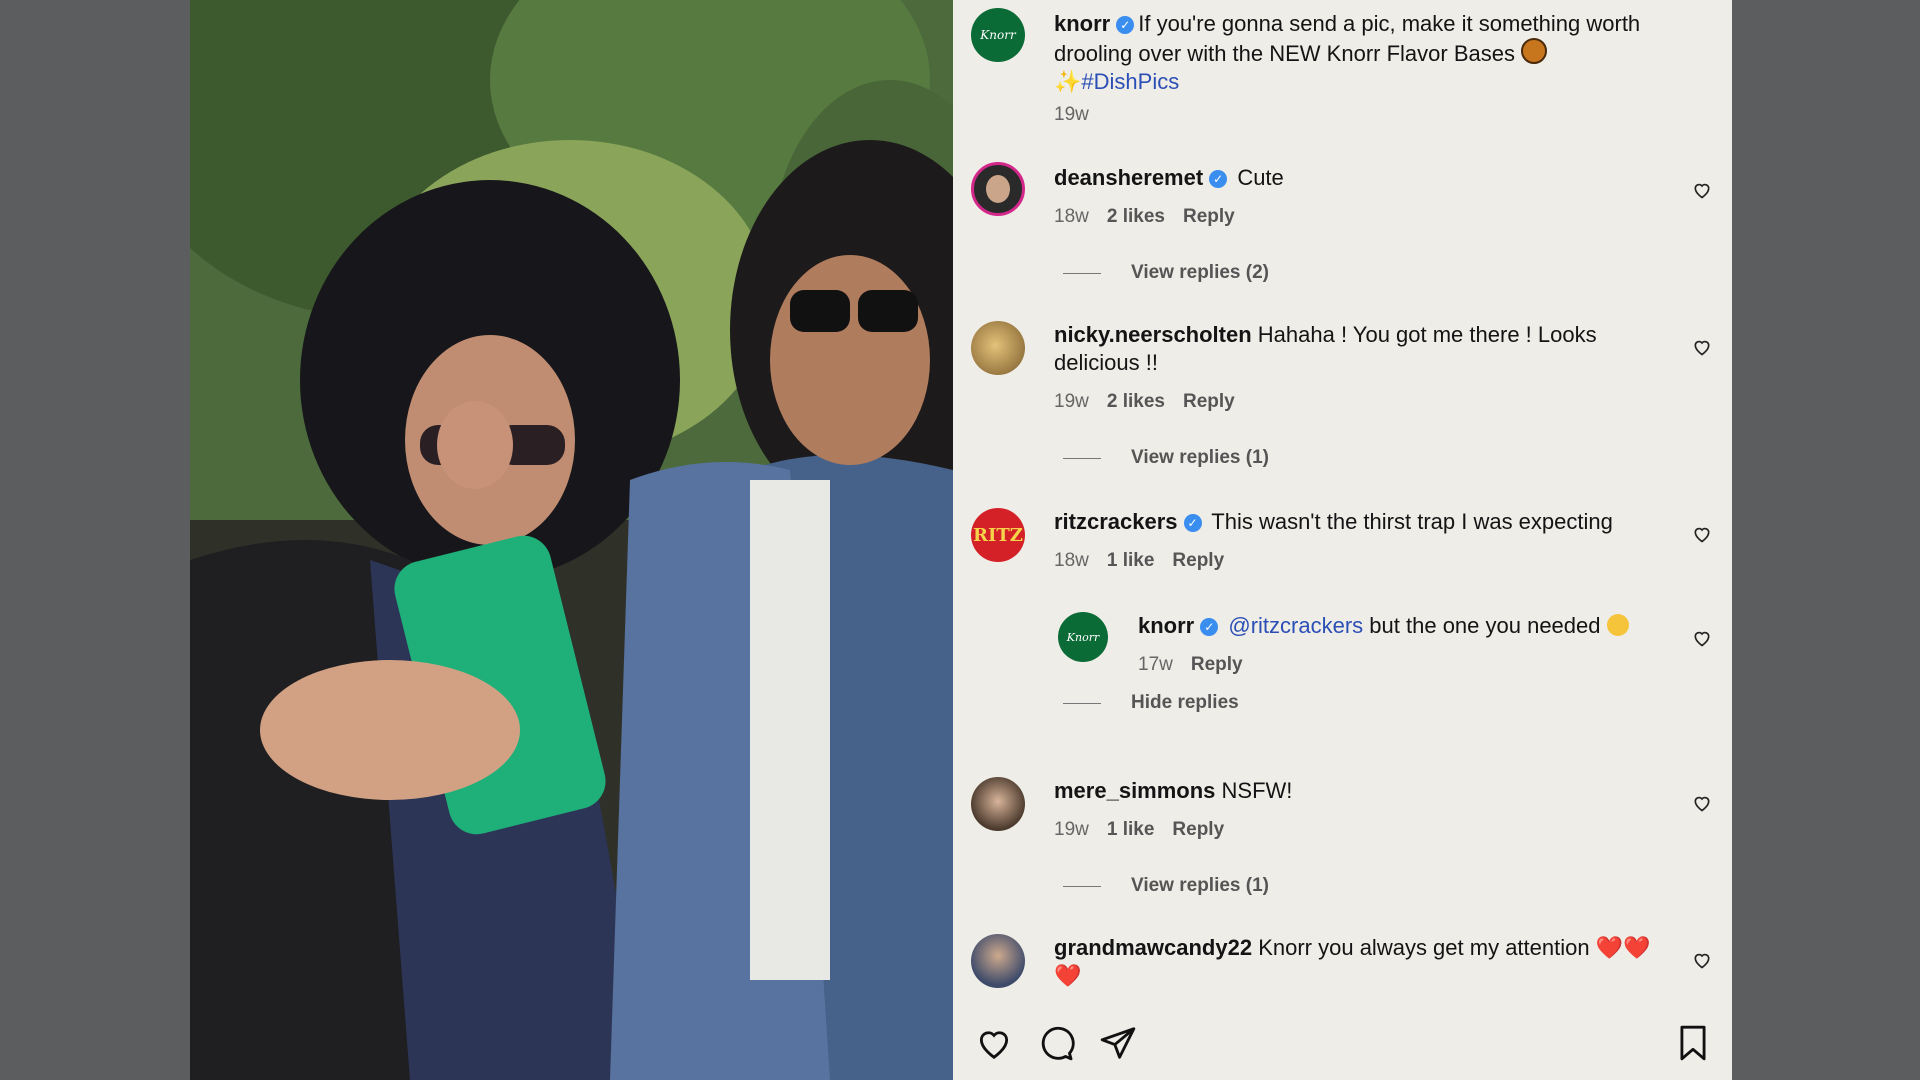 Image resolution: width=1920 pixels, height=1080 pixels. Describe the element at coordinates (1185, 702) in the screenshot. I see `hide-replies-label: Hide replies` at that location.